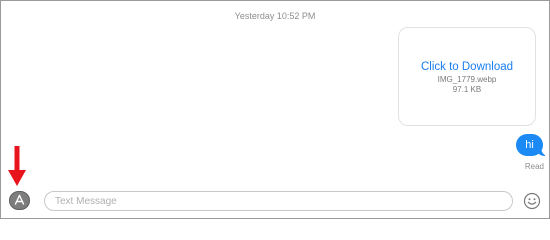  I want to click on message-input, so click(278, 201).